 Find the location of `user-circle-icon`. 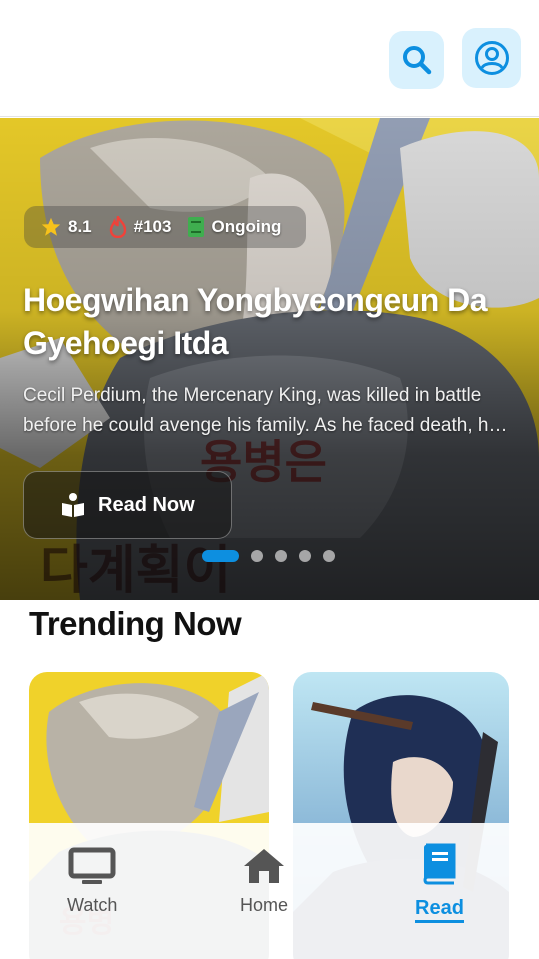

user-circle-icon is located at coordinates (491, 58).